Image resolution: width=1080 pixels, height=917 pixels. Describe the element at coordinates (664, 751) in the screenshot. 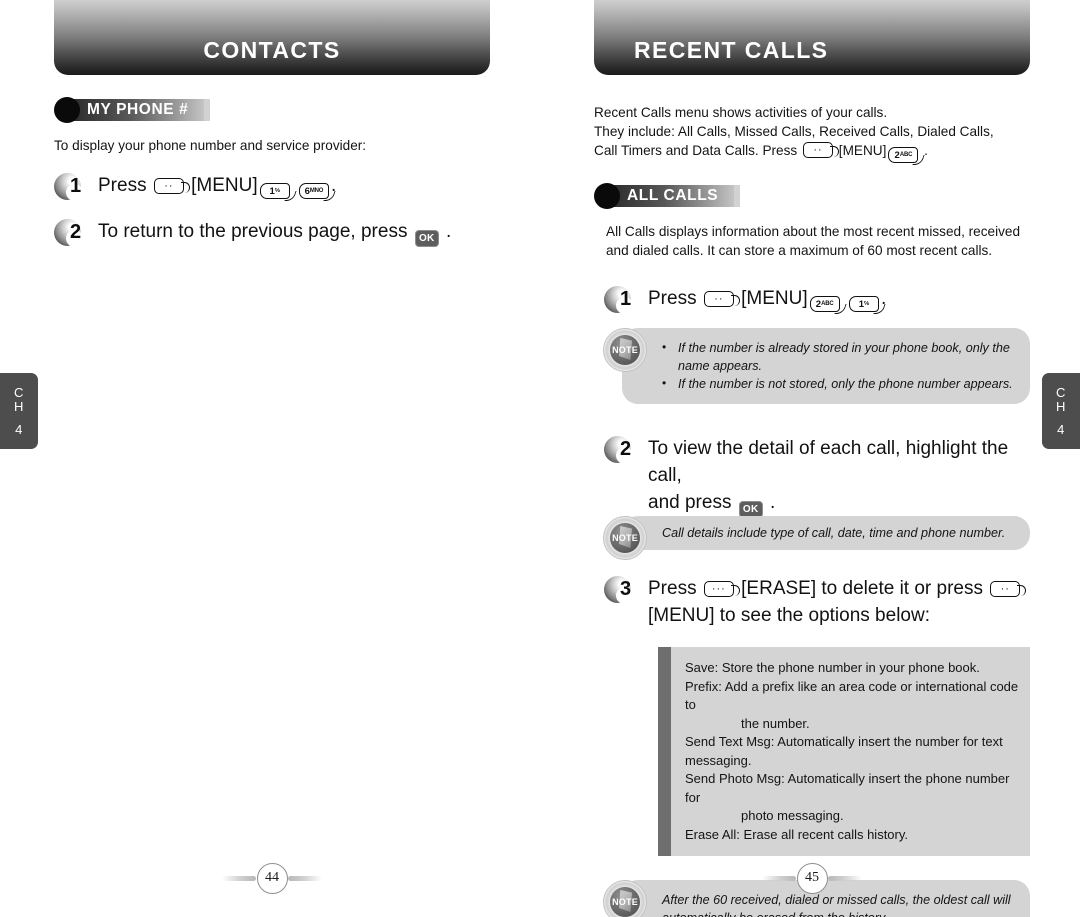

I see `options-accent-bar` at that location.